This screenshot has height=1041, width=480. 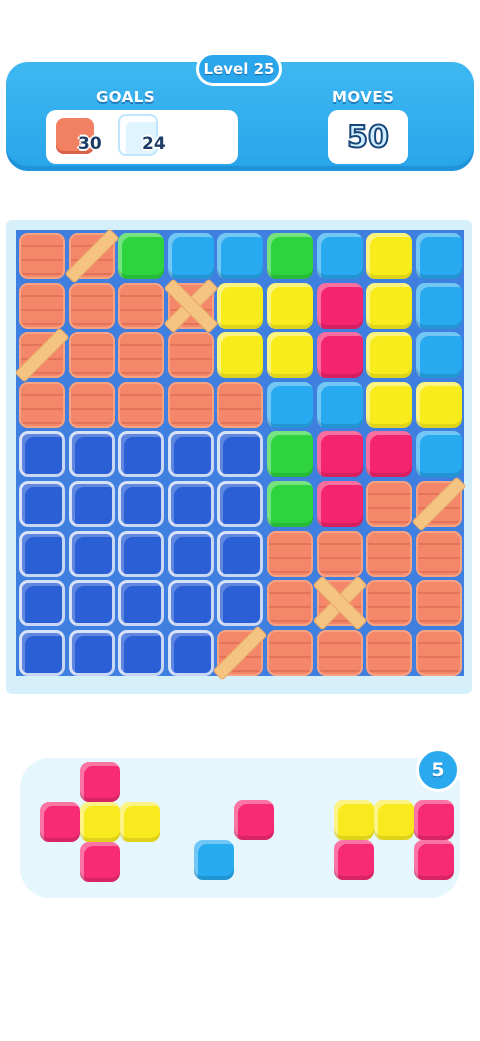 I want to click on ice-goal-count: 24, so click(x=154, y=144).